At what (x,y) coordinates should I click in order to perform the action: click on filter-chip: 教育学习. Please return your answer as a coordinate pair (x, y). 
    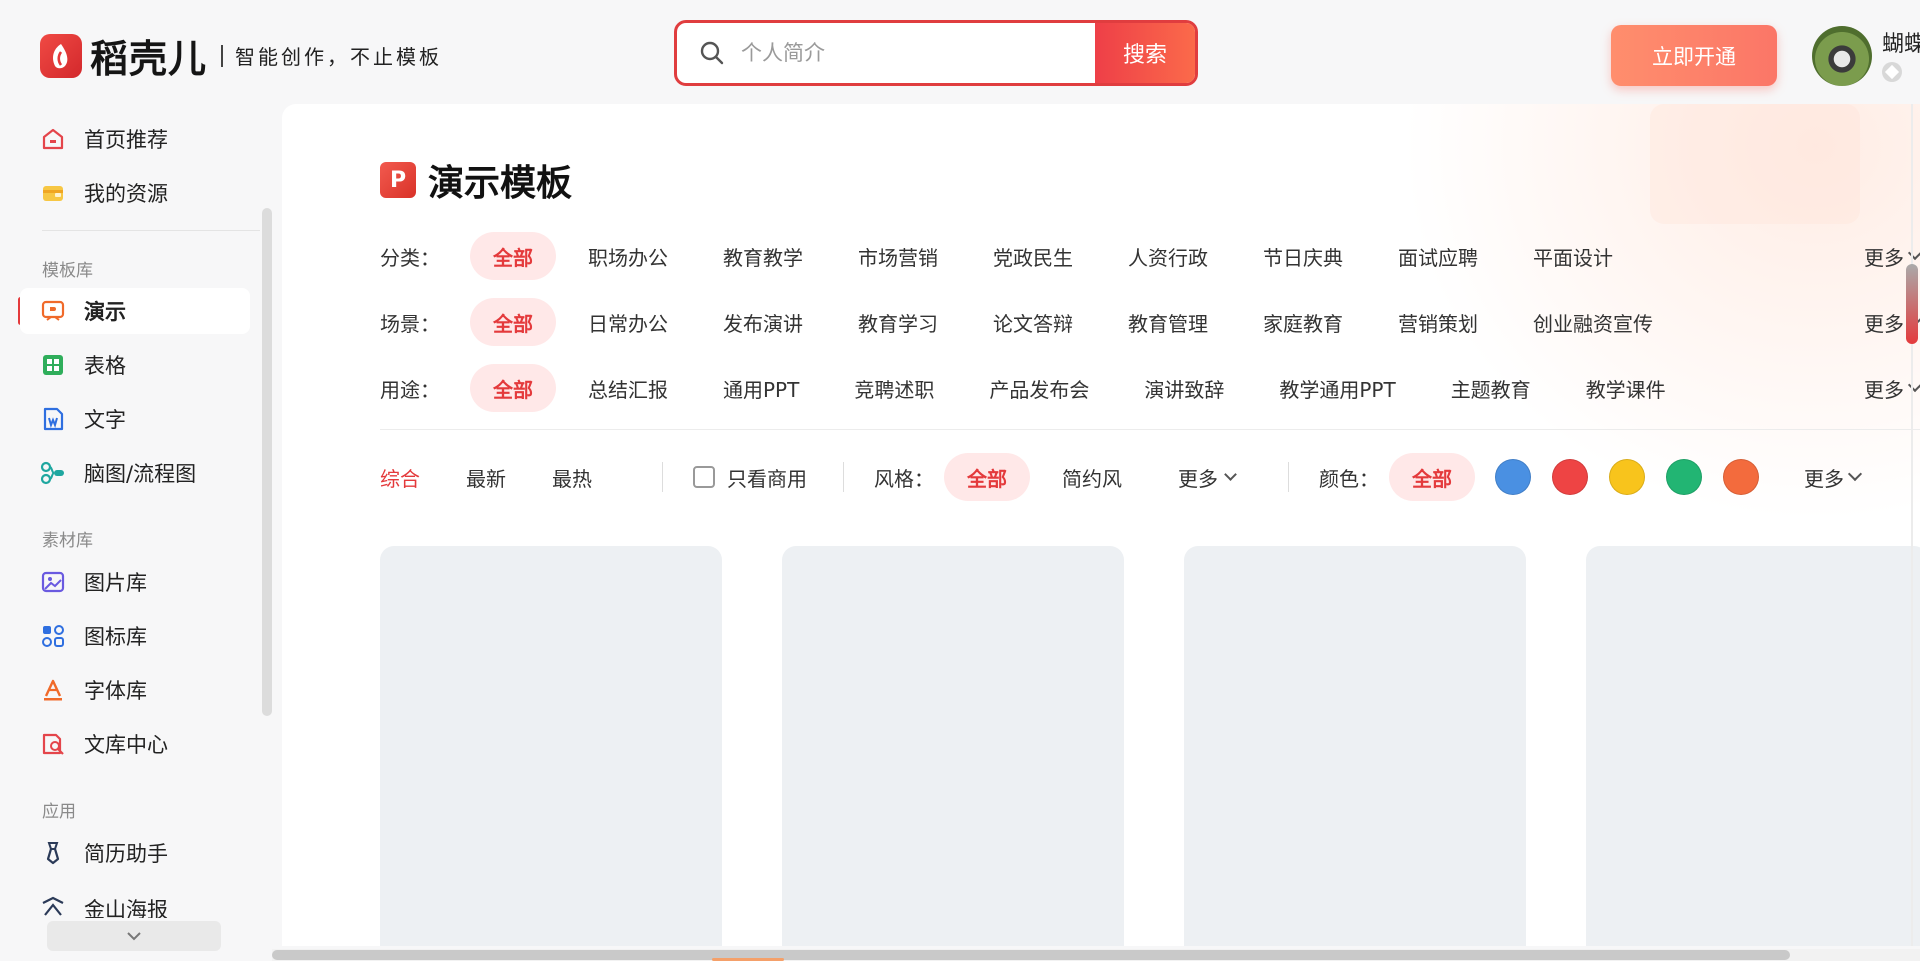
    Looking at the image, I should click on (898, 322).